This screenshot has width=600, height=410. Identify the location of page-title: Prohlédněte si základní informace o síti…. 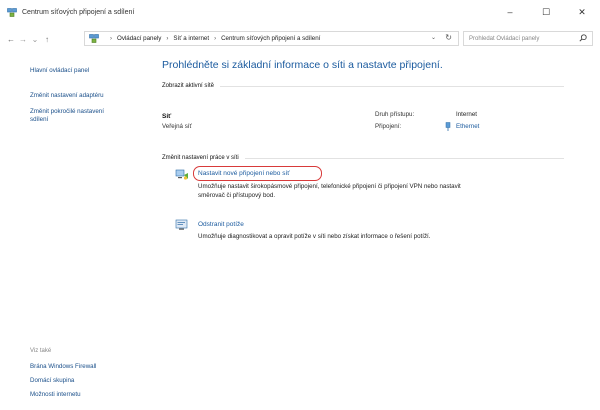
(302, 65).